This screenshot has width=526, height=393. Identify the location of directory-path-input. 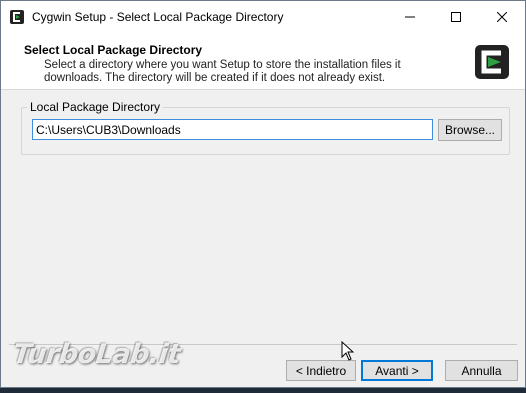
(232, 129).